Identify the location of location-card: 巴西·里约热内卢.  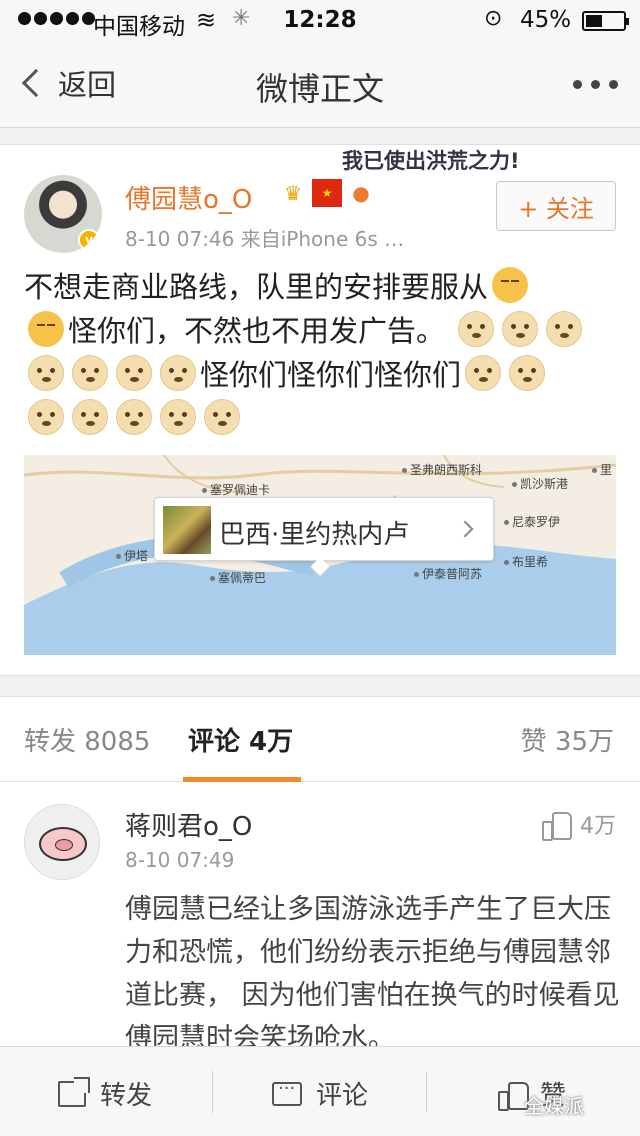
(324, 537).